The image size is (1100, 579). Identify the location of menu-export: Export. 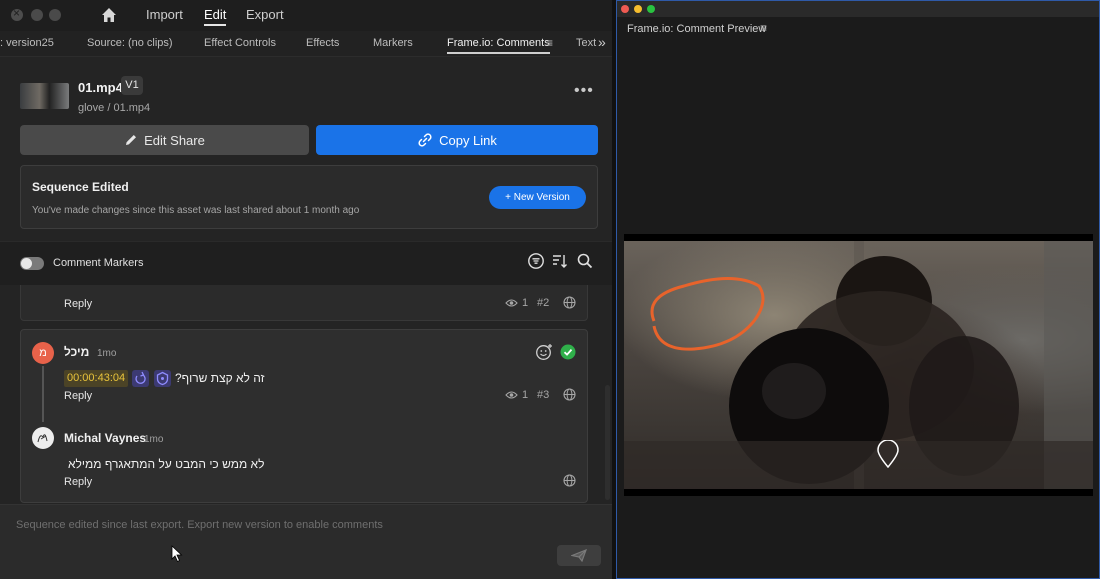
(265, 14).